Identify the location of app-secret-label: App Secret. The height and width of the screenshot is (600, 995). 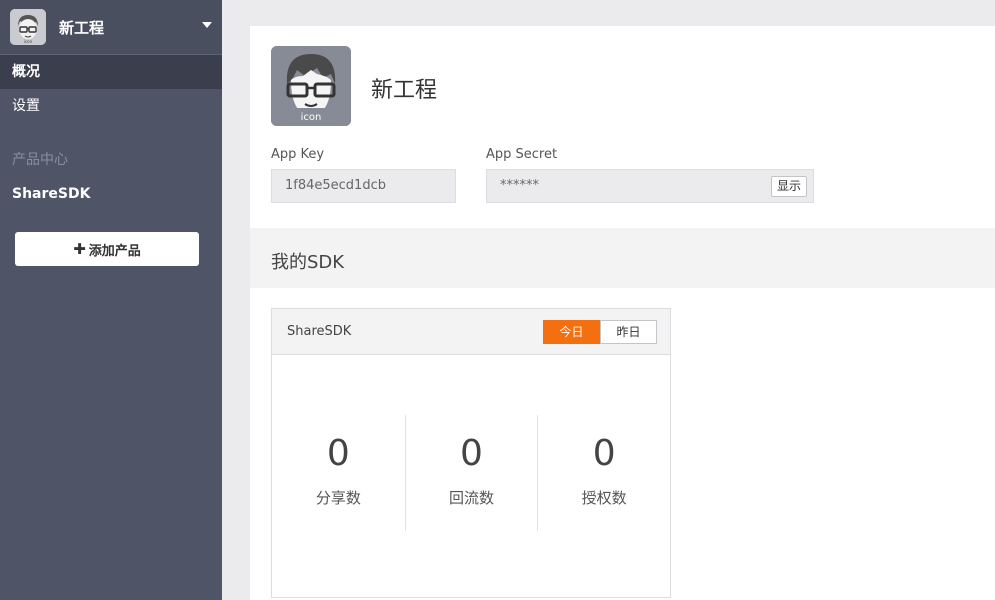
(522, 154).